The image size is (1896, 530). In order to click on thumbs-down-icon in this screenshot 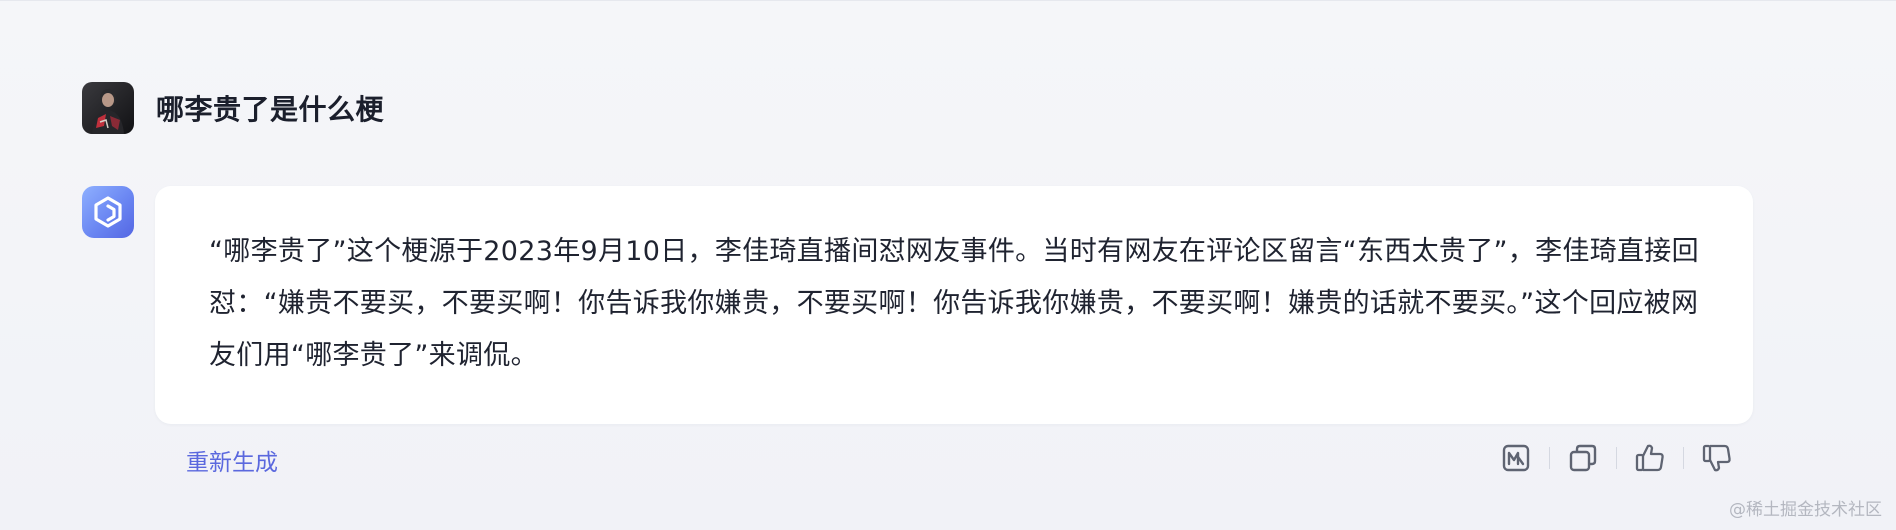, I will do `click(1716, 458)`.